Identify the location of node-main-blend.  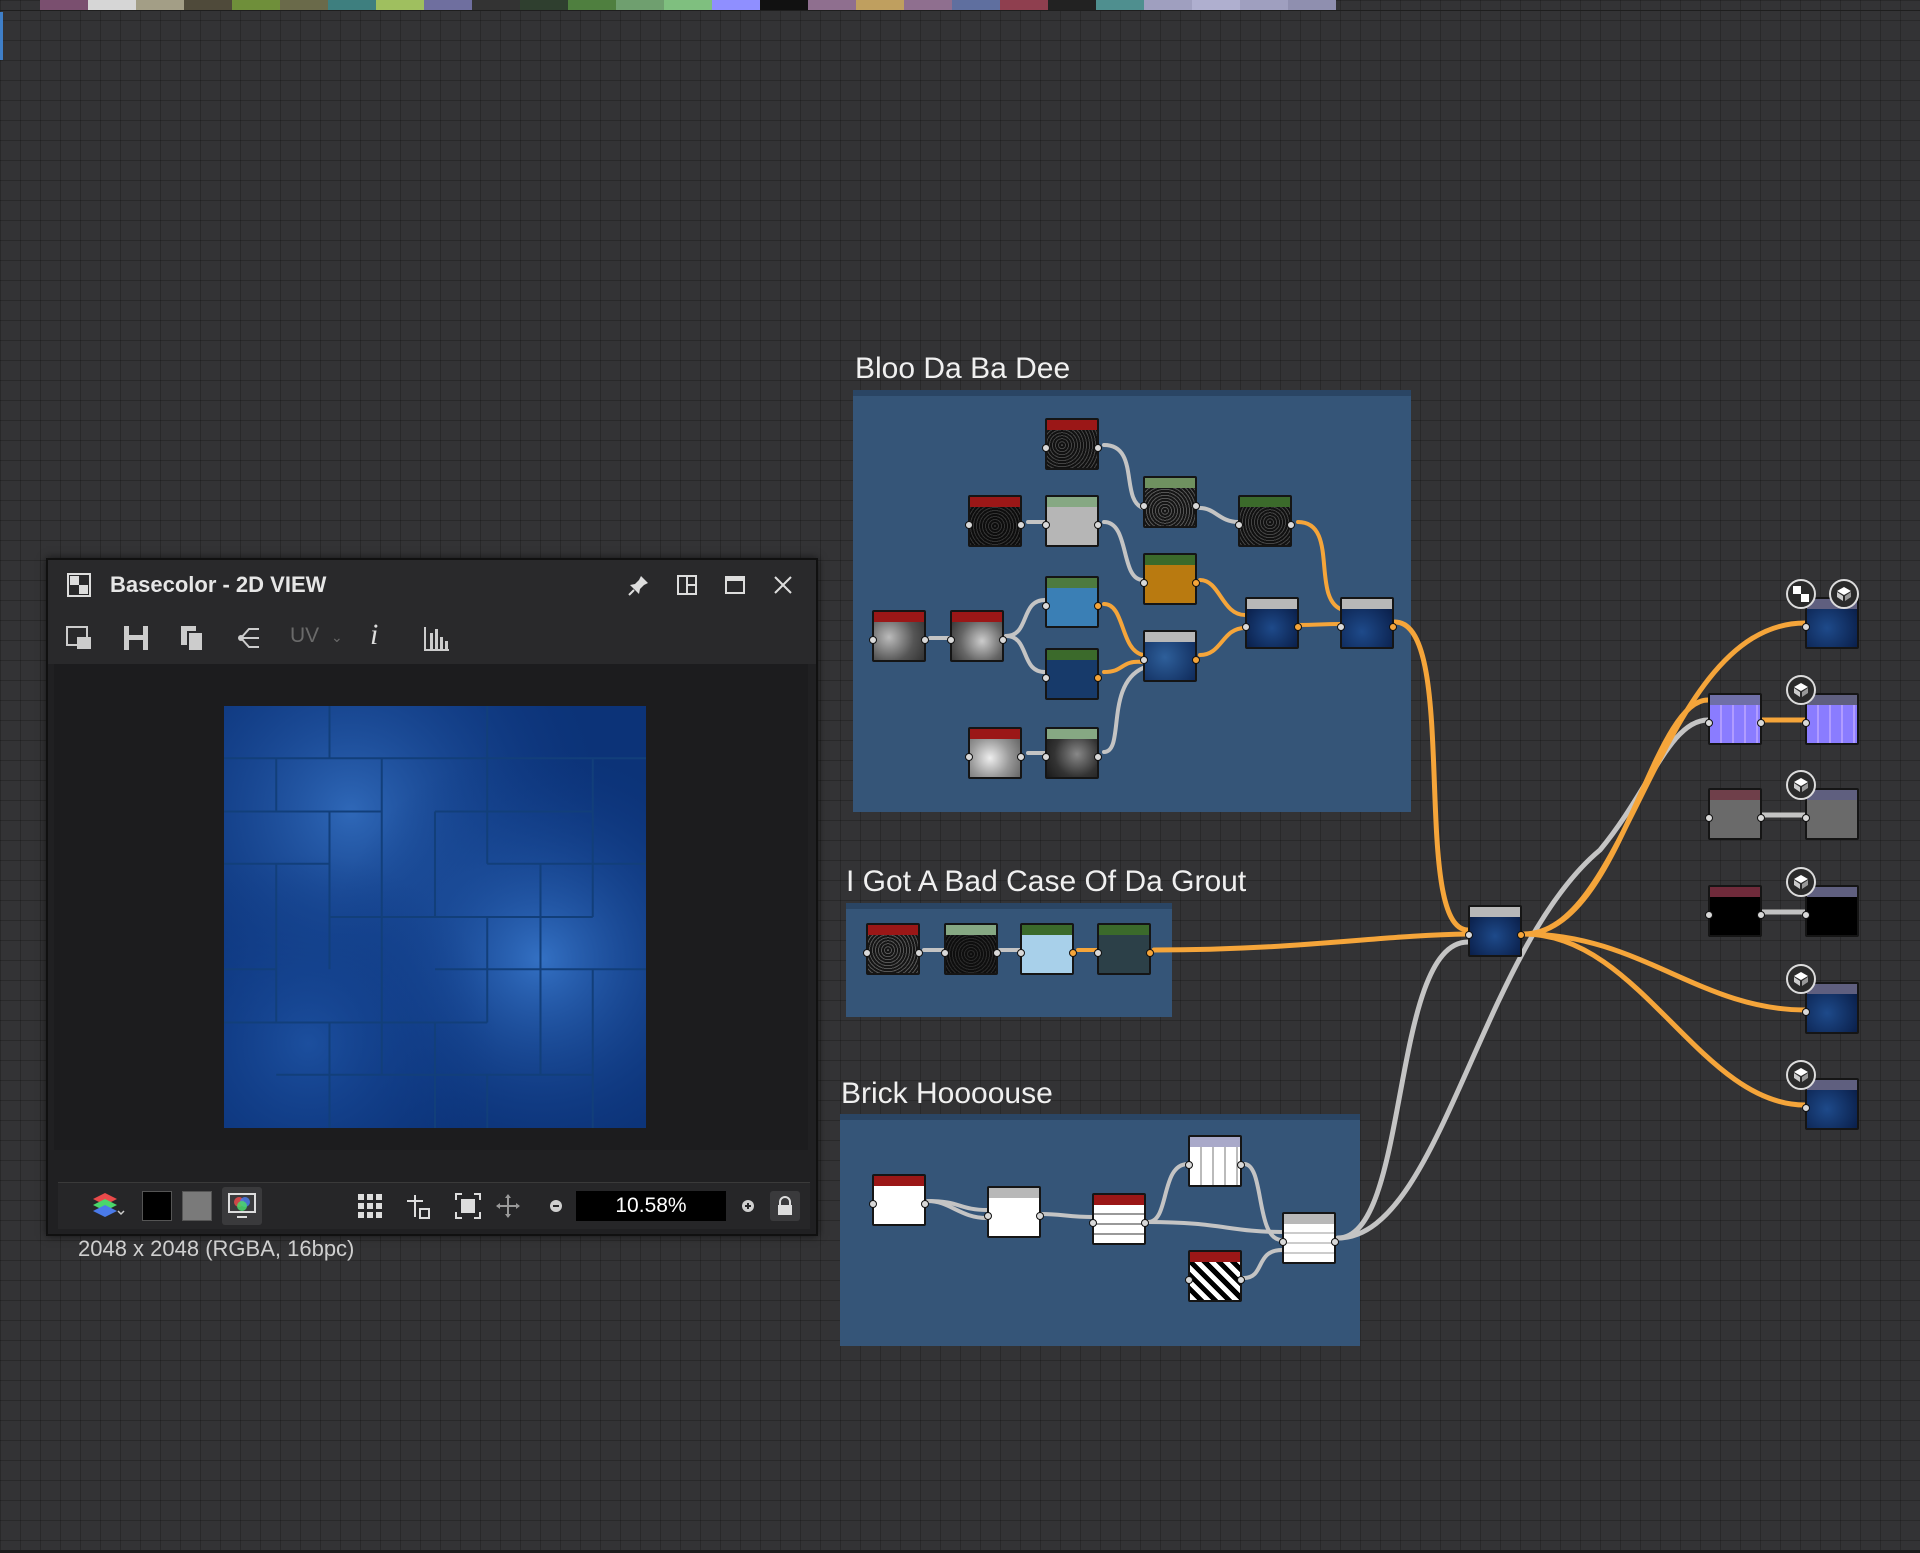
(1495, 931).